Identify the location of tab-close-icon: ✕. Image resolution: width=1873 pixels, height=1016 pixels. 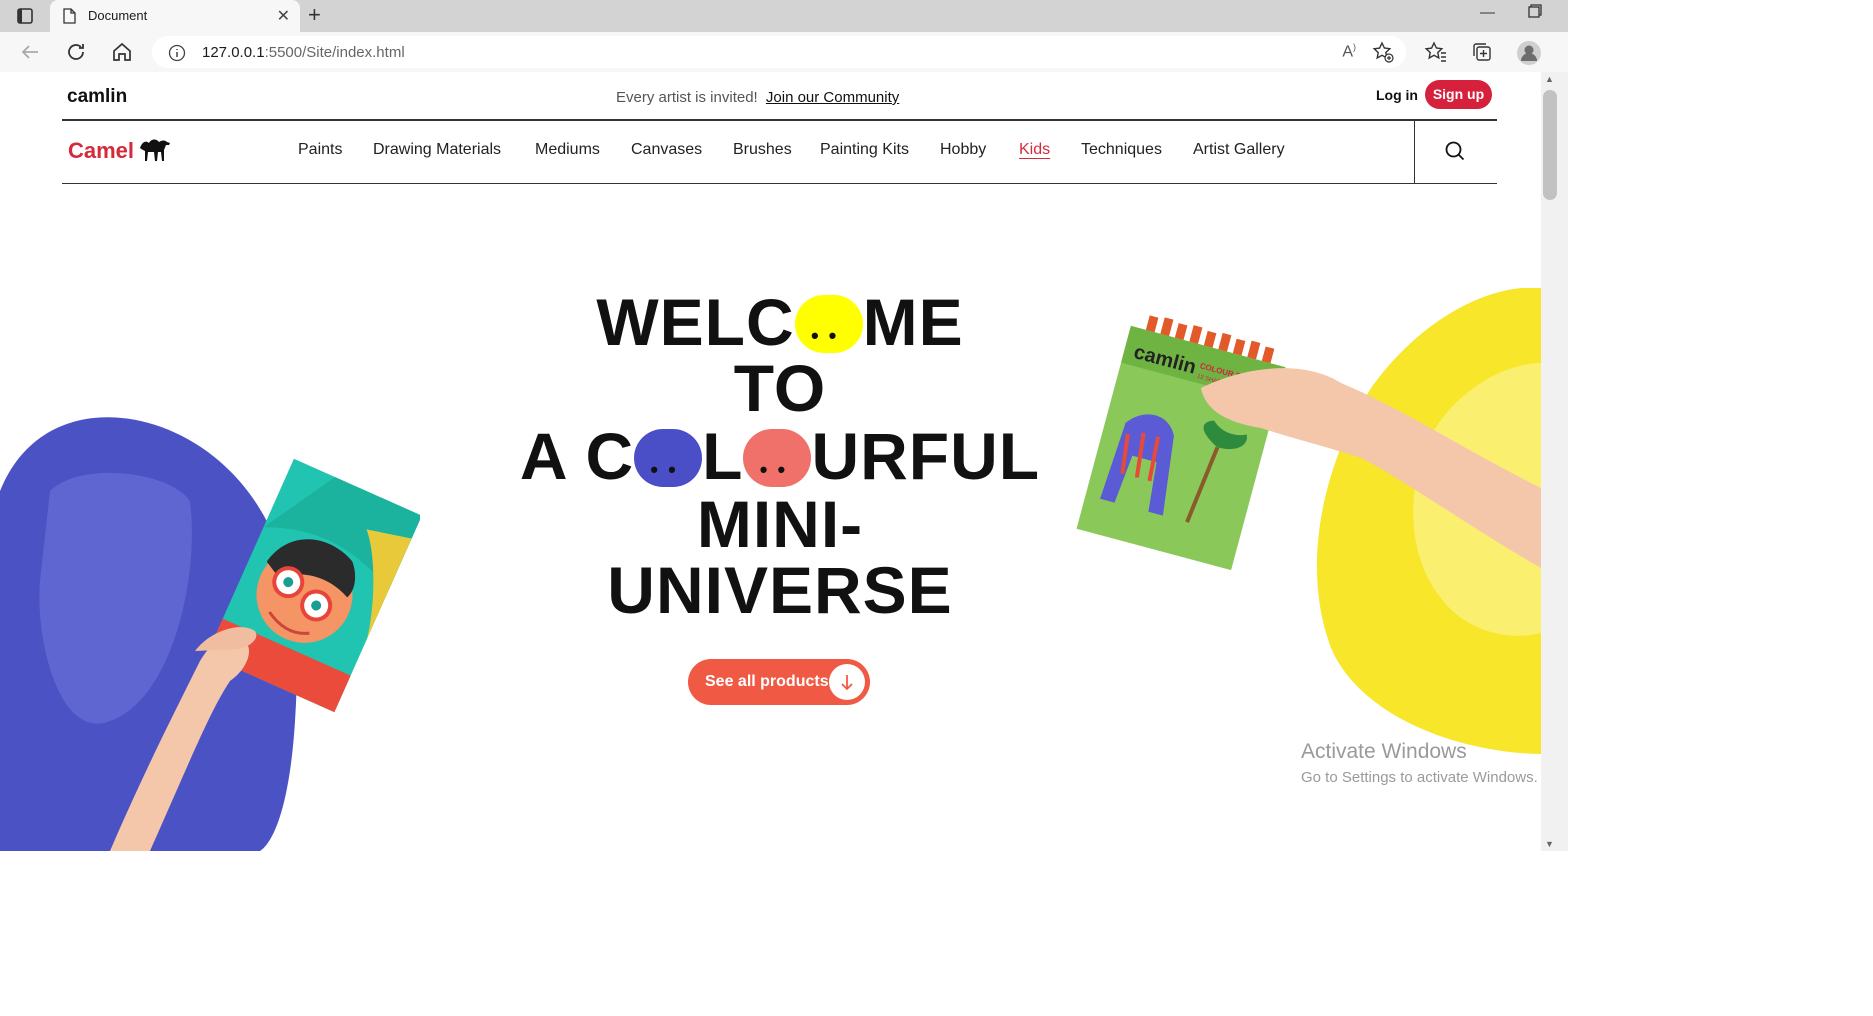
(283, 16).